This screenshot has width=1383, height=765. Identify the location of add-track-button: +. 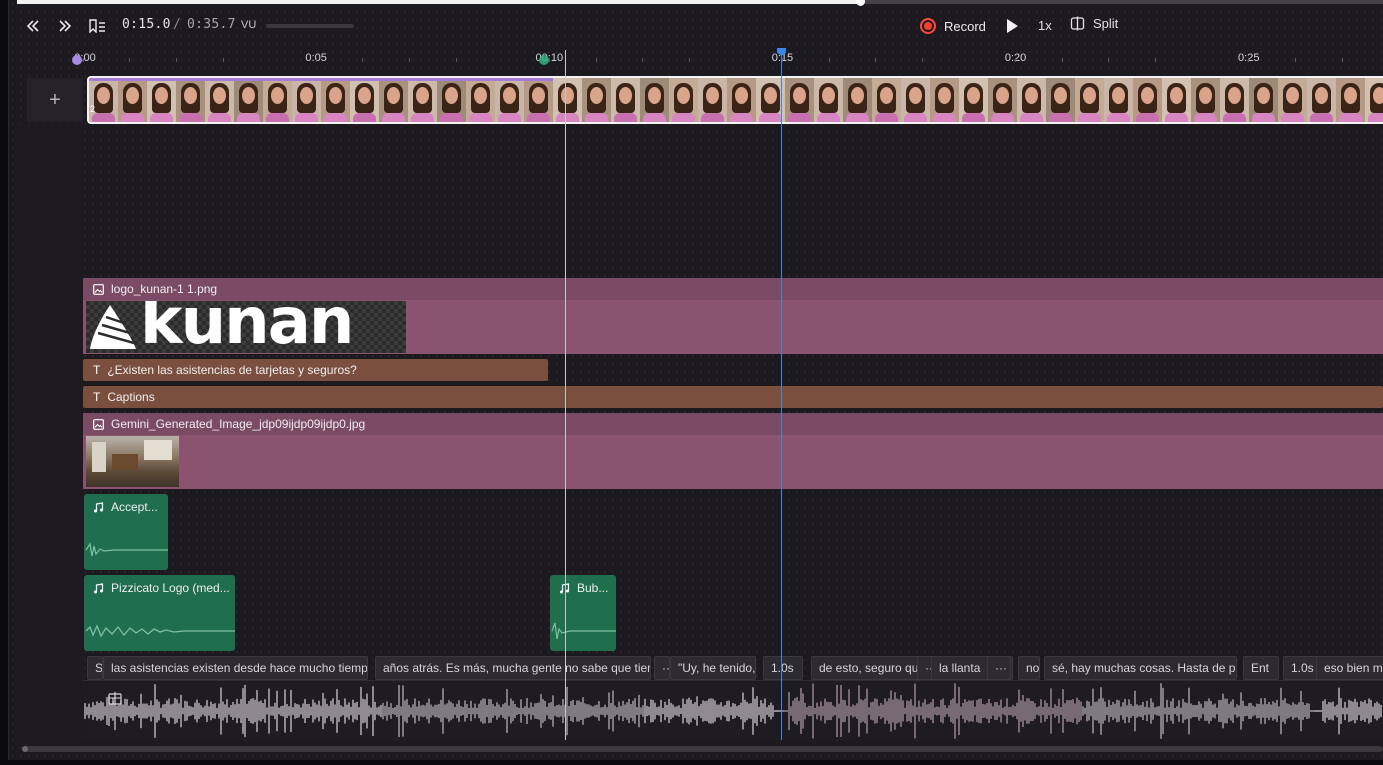
(55, 100).